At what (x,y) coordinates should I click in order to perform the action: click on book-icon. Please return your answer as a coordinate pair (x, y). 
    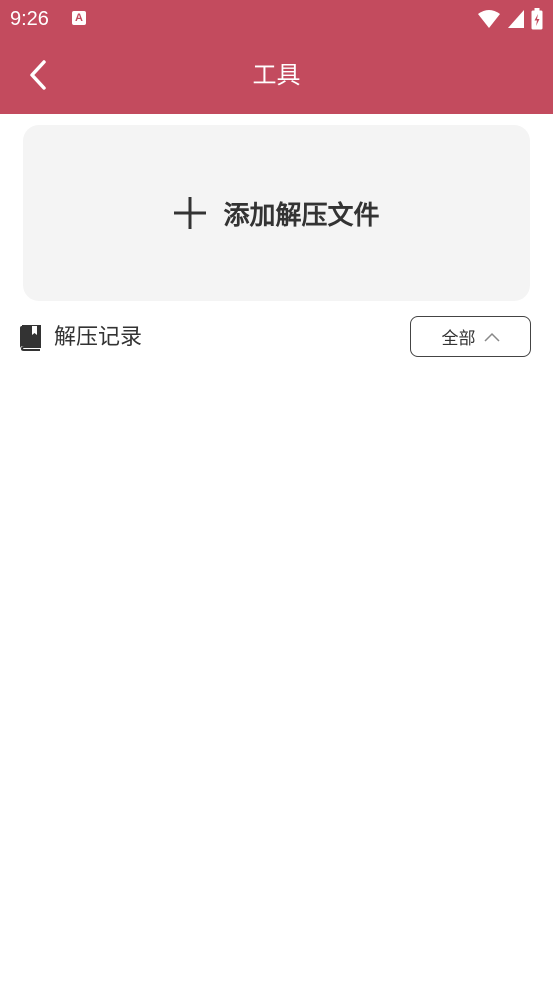
    Looking at the image, I should click on (30, 338).